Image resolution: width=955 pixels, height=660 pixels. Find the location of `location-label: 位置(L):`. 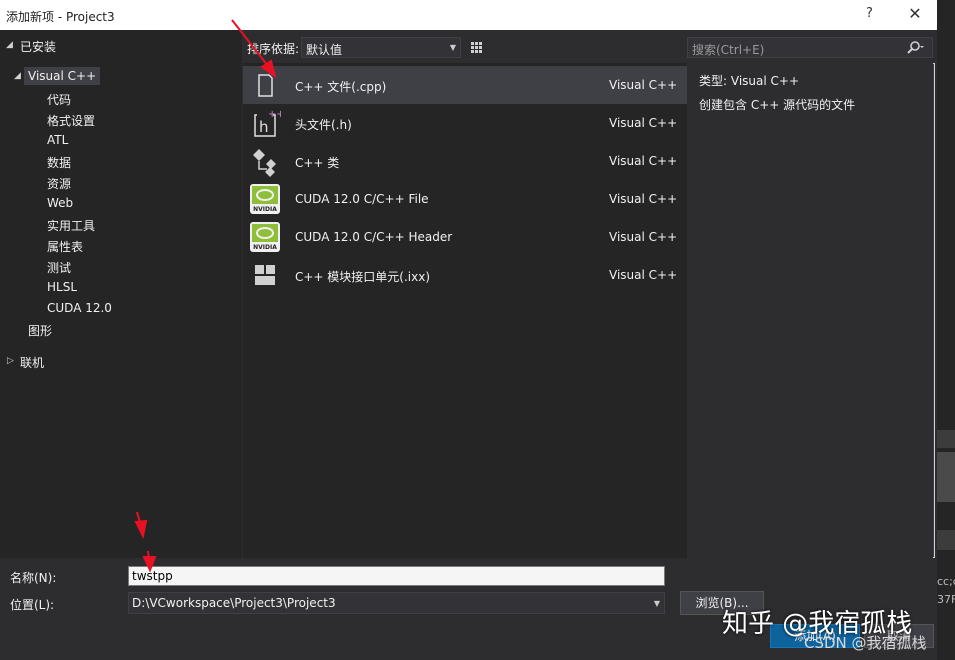

location-label: 位置(L): is located at coordinates (32, 605).